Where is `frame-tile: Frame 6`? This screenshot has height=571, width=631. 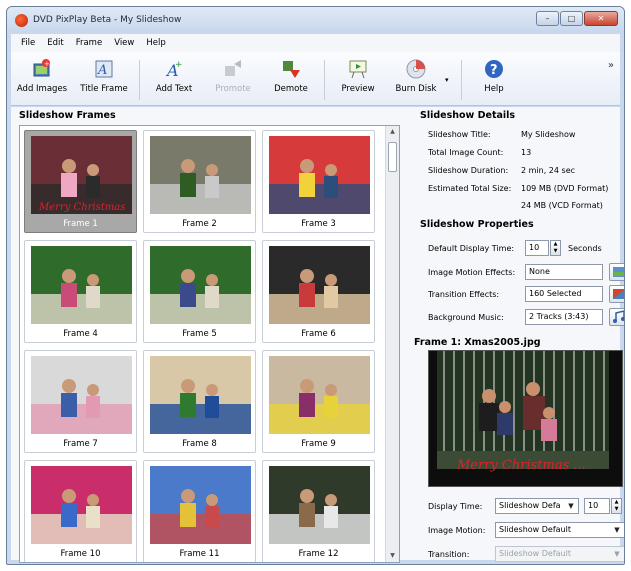 frame-tile: Frame 6 is located at coordinates (318, 291).